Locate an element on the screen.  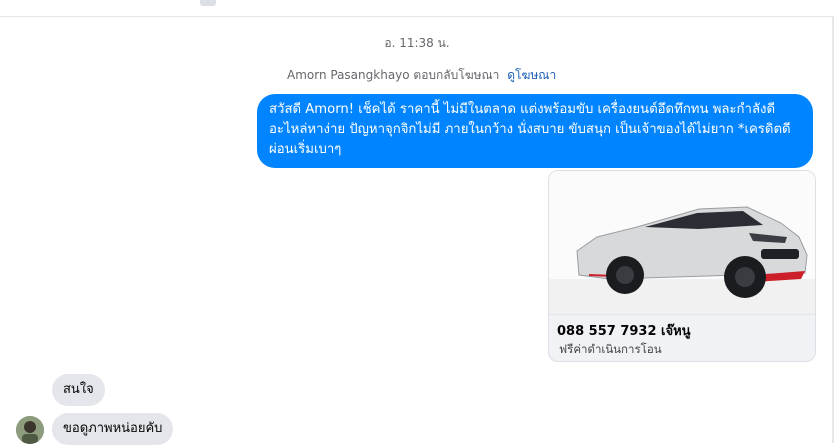
ad-title: 088 557 7932 เจ๊หนู is located at coordinates (624, 330).